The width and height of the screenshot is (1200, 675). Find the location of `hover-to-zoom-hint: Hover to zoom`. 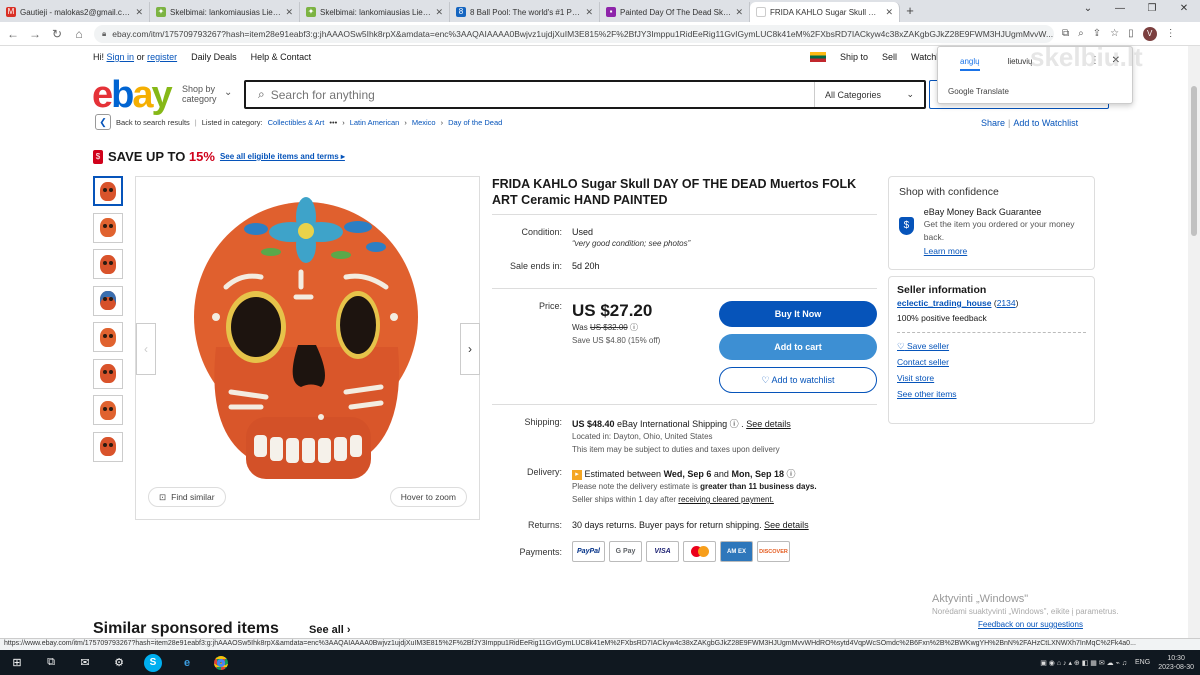

hover-to-zoom-hint: Hover to zoom is located at coordinates (428, 497).